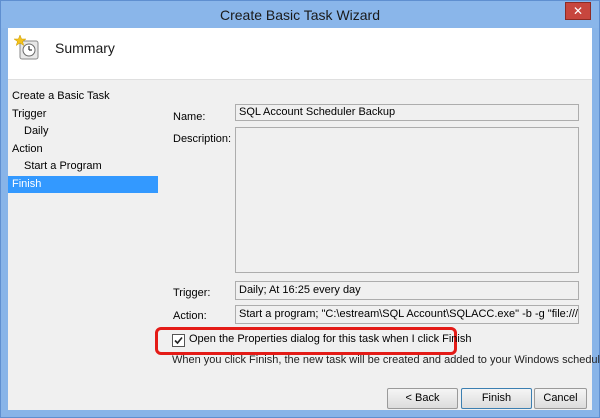 This screenshot has height=418, width=600. What do you see at coordinates (496, 398) in the screenshot?
I see `finish-button: Finish` at bounding box center [496, 398].